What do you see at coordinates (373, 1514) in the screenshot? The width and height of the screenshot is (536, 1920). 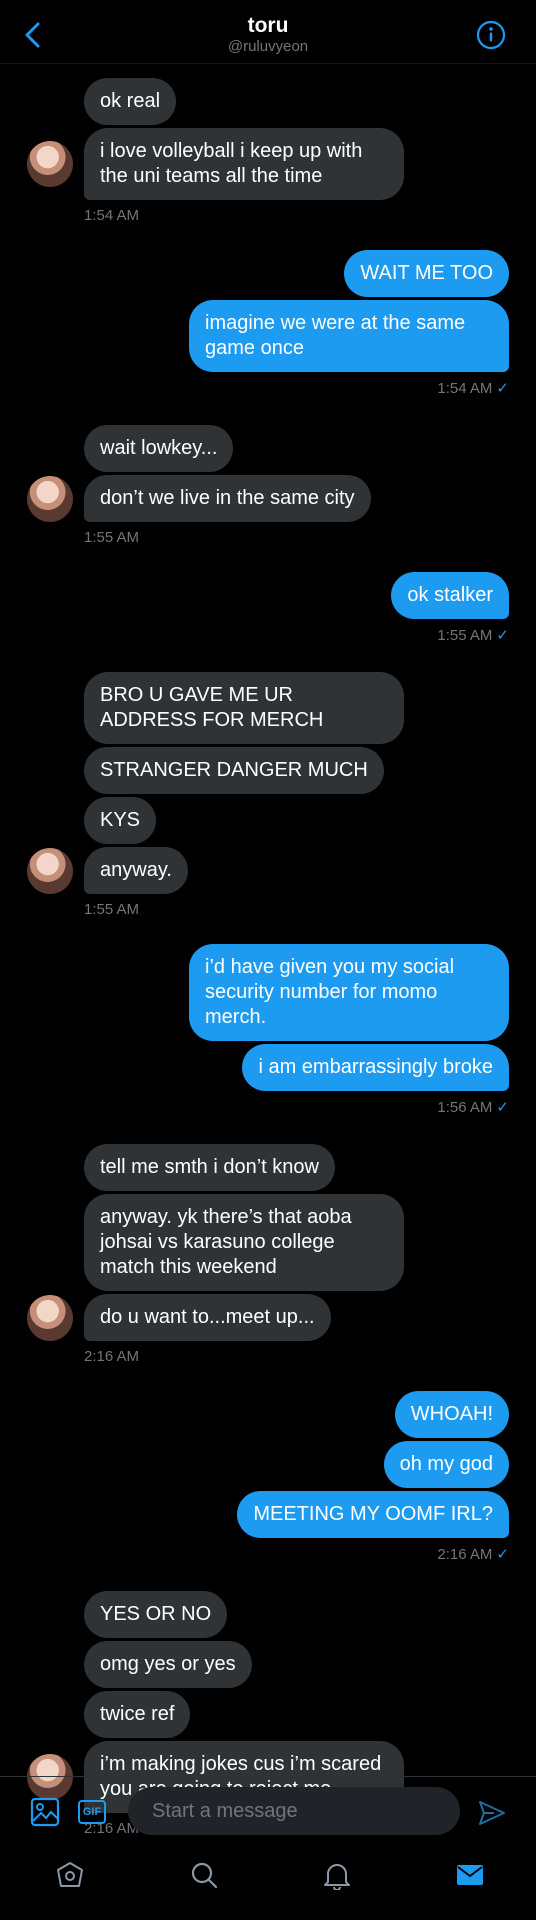 I see `sent-message-bubble: MEETING MY OOMF IRL?` at bounding box center [373, 1514].